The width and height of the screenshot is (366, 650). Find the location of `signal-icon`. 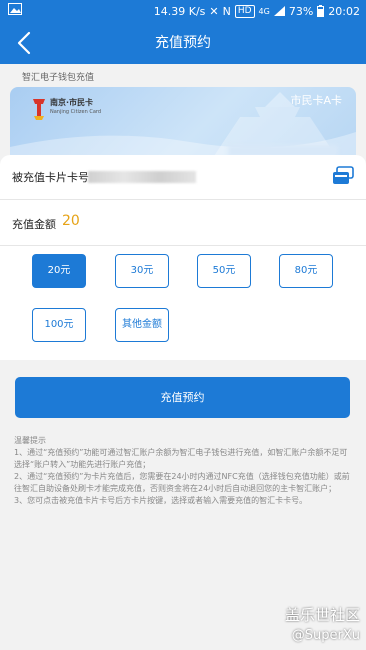

signal-icon is located at coordinates (279, 11).